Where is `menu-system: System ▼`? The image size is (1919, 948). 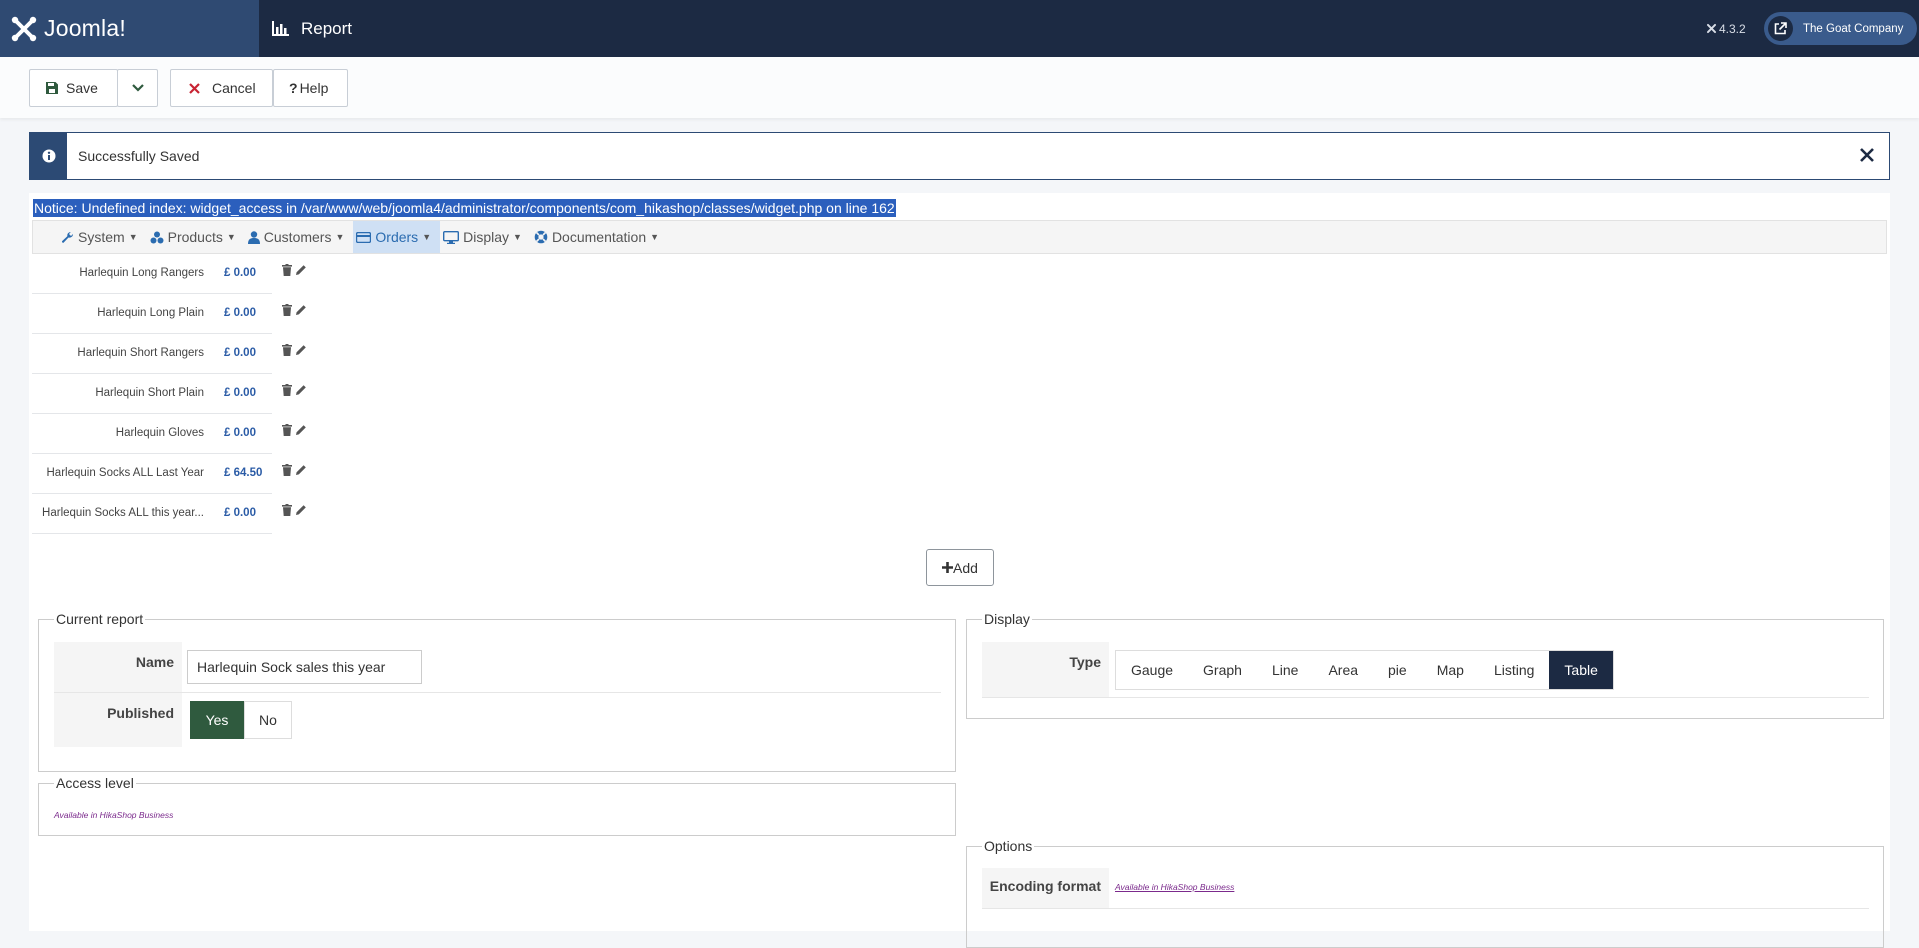
menu-system: System ▼ is located at coordinates (102, 237).